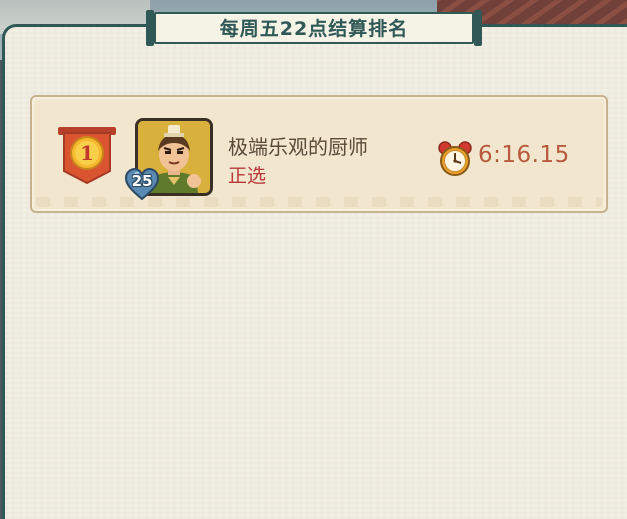 The height and width of the screenshot is (519, 627). Describe the element at coordinates (478, 28) in the screenshot. I see `banner-cap-right` at that location.